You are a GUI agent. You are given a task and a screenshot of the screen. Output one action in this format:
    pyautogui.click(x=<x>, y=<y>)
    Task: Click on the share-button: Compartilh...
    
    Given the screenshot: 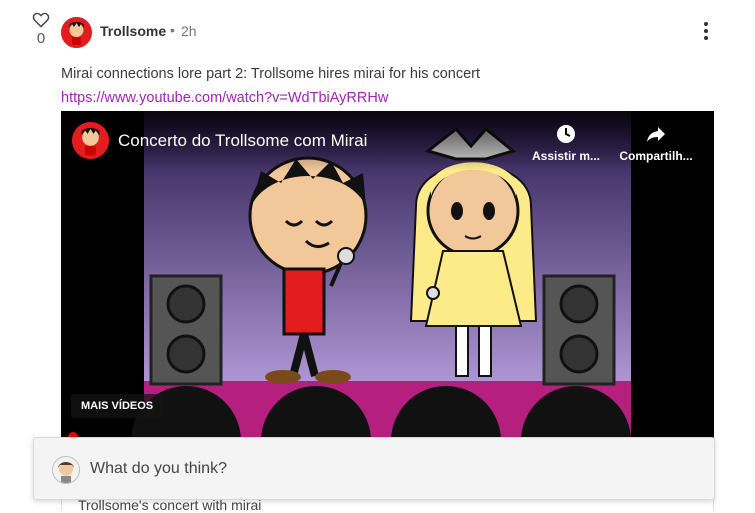 What is the action you would take?
    pyautogui.click(x=656, y=143)
    